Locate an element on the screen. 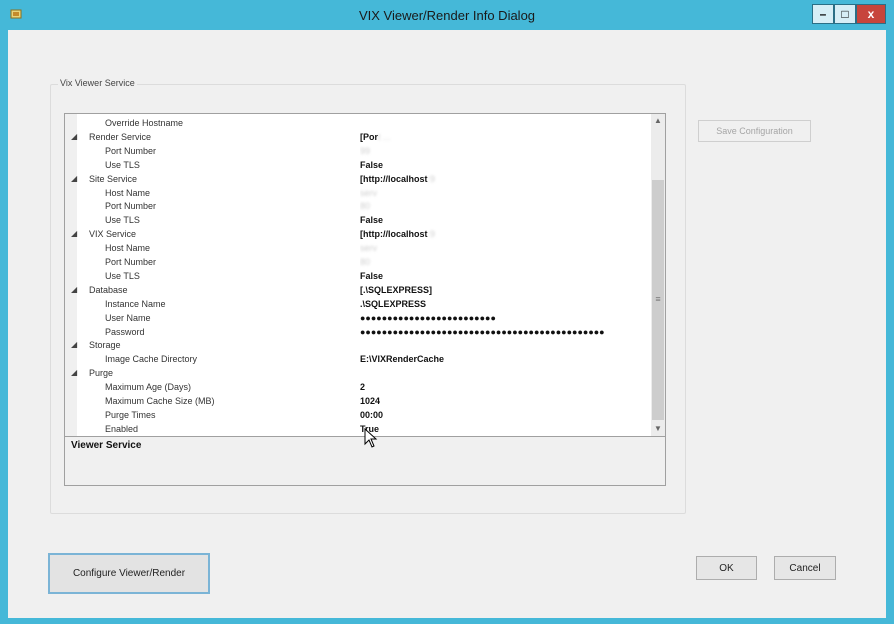 Image resolution: width=894 pixels, height=624 pixels. minimize-button: – is located at coordinates (823, 14).